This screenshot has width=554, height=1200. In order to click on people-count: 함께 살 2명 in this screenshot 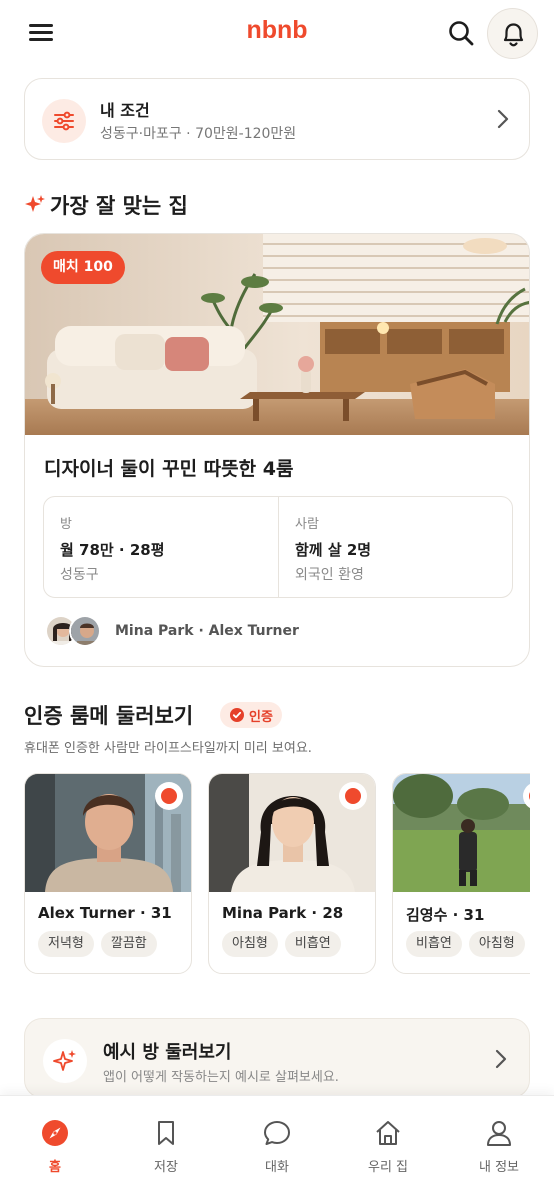, I will do `click(333, 550)`.